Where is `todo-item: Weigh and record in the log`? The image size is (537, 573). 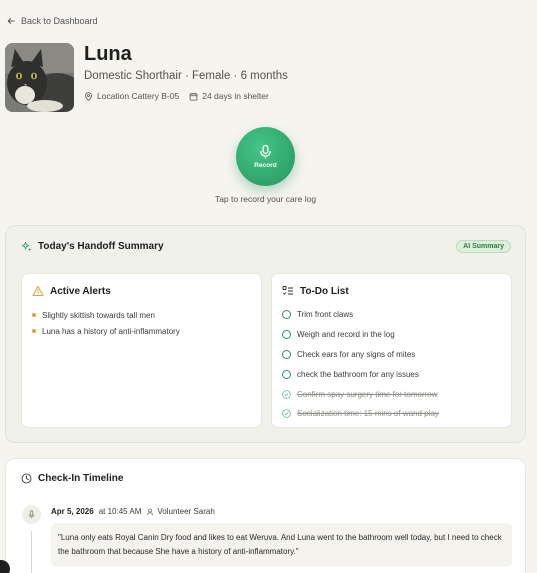 todo-item: Weigh and record in the log is located at coordinates (360, 335).